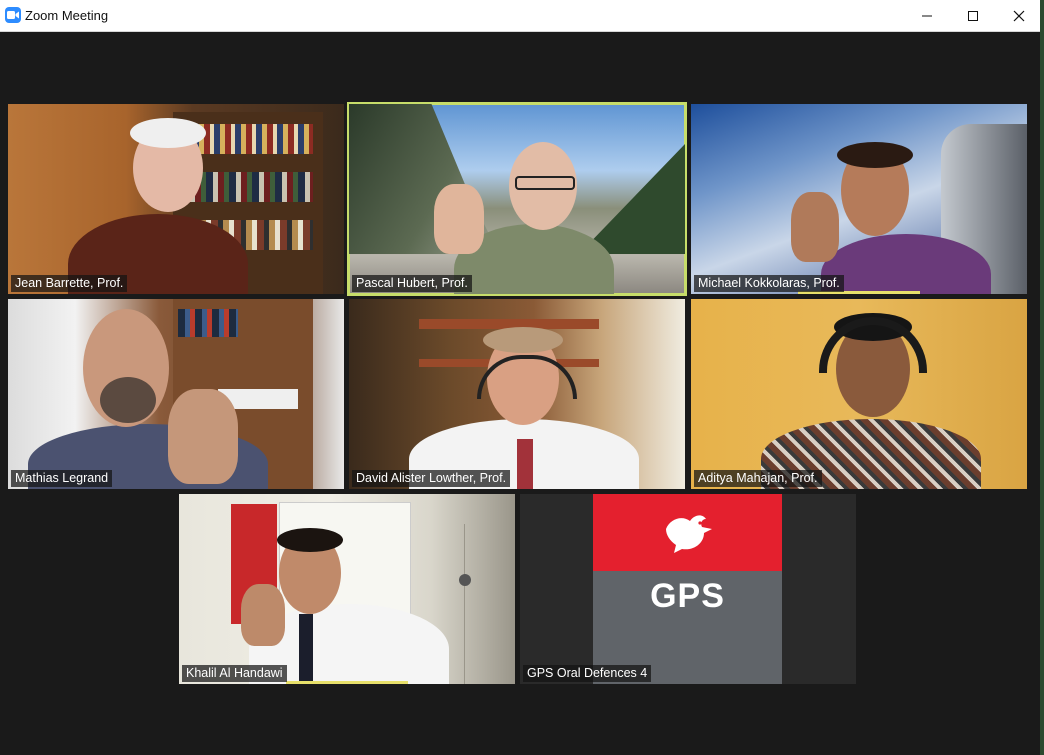 The width and height of the screenshot is (1044, 755). Describe the element at coordinates (347, 682) in the screenshot. I see `speaking-indicator` at that location.